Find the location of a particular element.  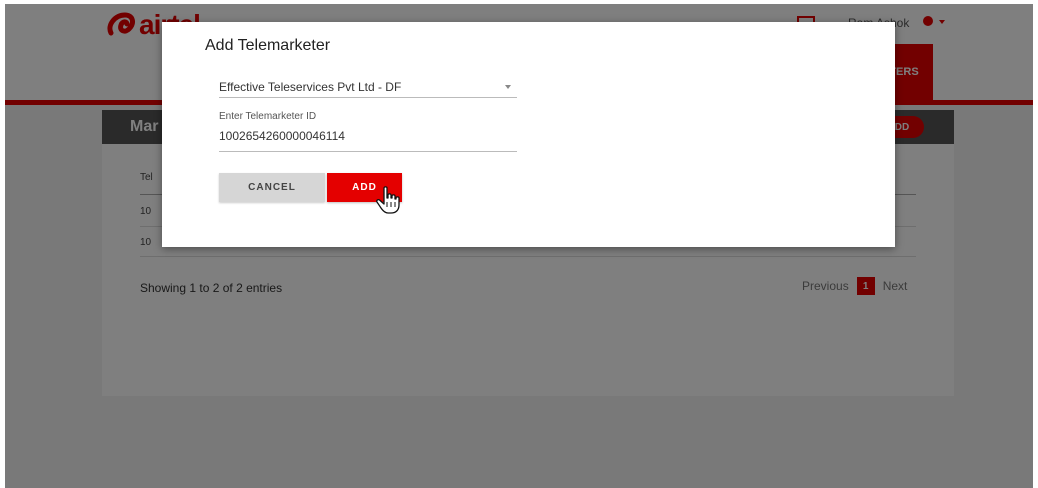

company-select: Effective Teleservices Pvt Ltd - DF is located at coordinates (368, 86).